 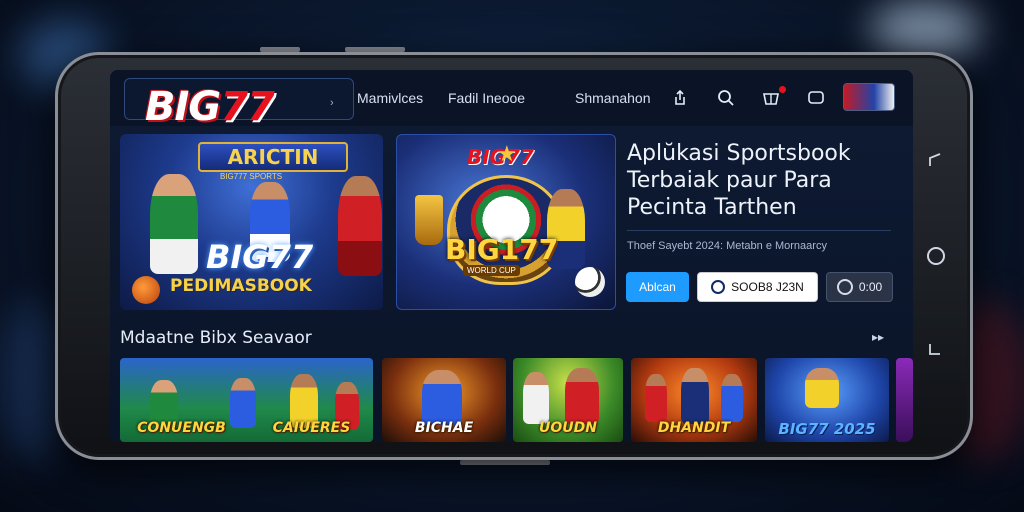 I want to click on logo-box: BIG77 ›, so click(x=239, y=103).